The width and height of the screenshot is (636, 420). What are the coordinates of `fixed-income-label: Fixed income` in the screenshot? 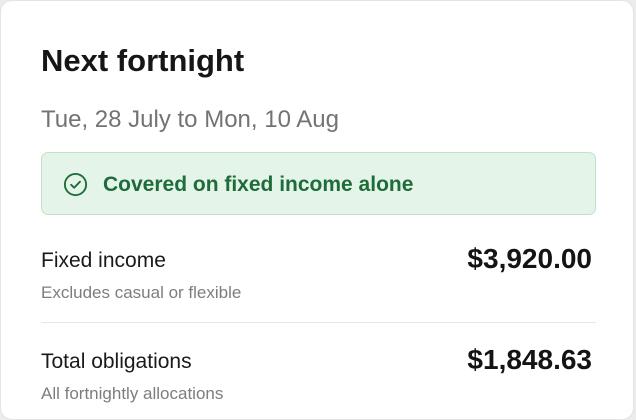 It's located at (103, 260).